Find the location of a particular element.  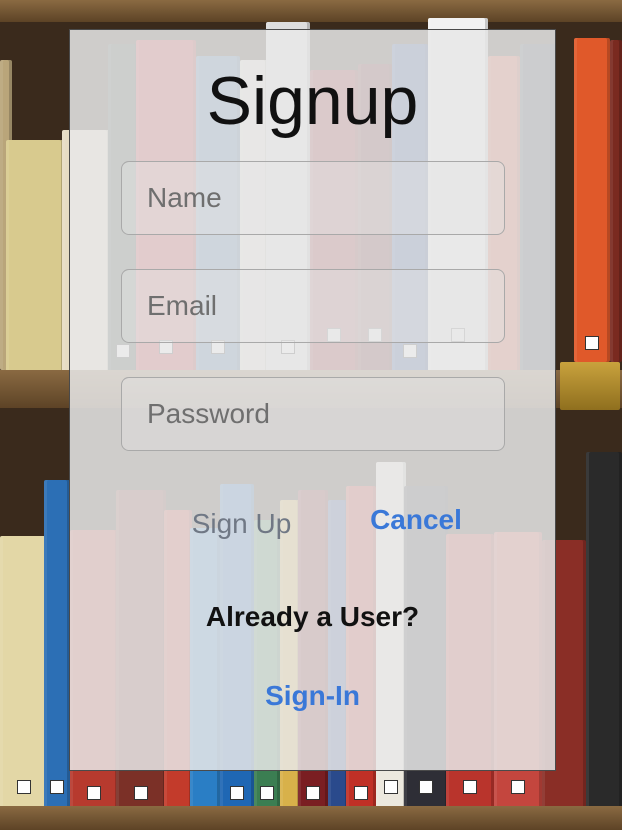

sign-in-link: Sign-In is located at coordinates (312, 696).